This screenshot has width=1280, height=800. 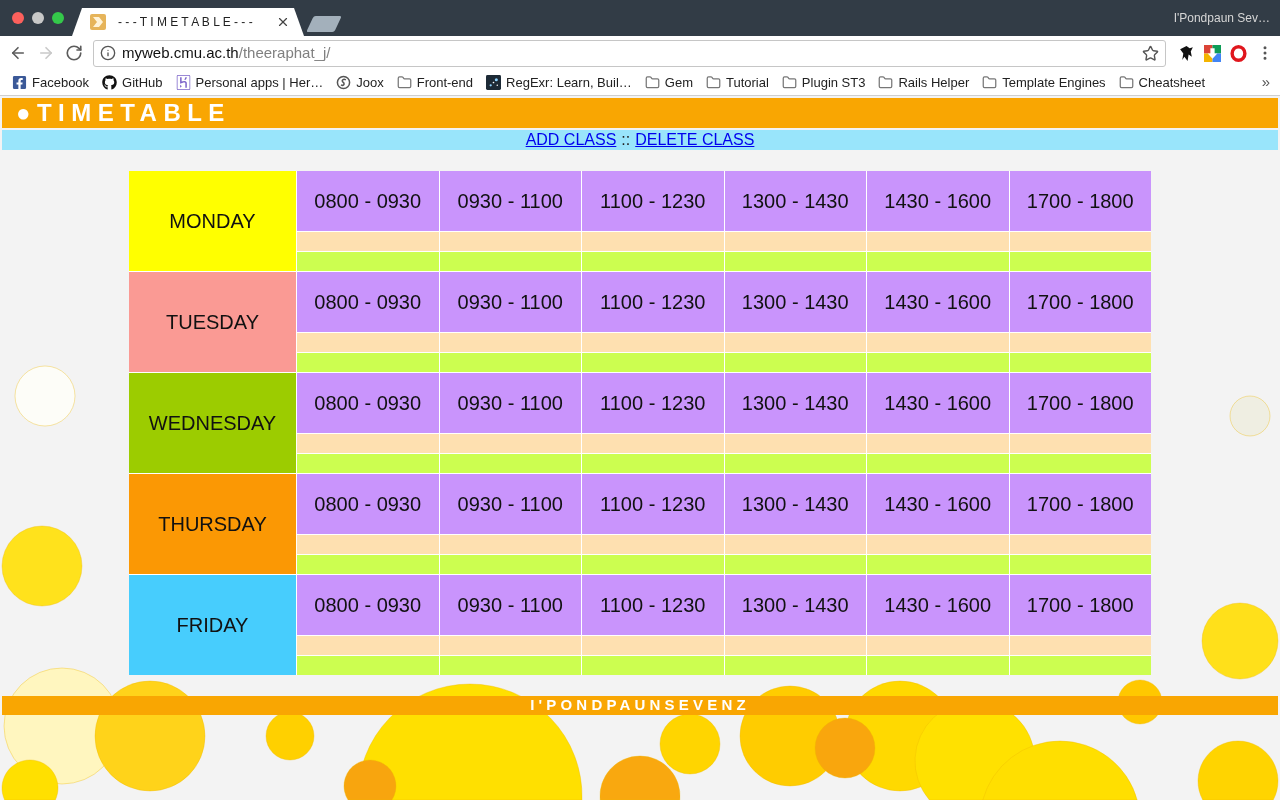 I want to click on day-cell: WEDNESDAY, so click(x=212, y=423).